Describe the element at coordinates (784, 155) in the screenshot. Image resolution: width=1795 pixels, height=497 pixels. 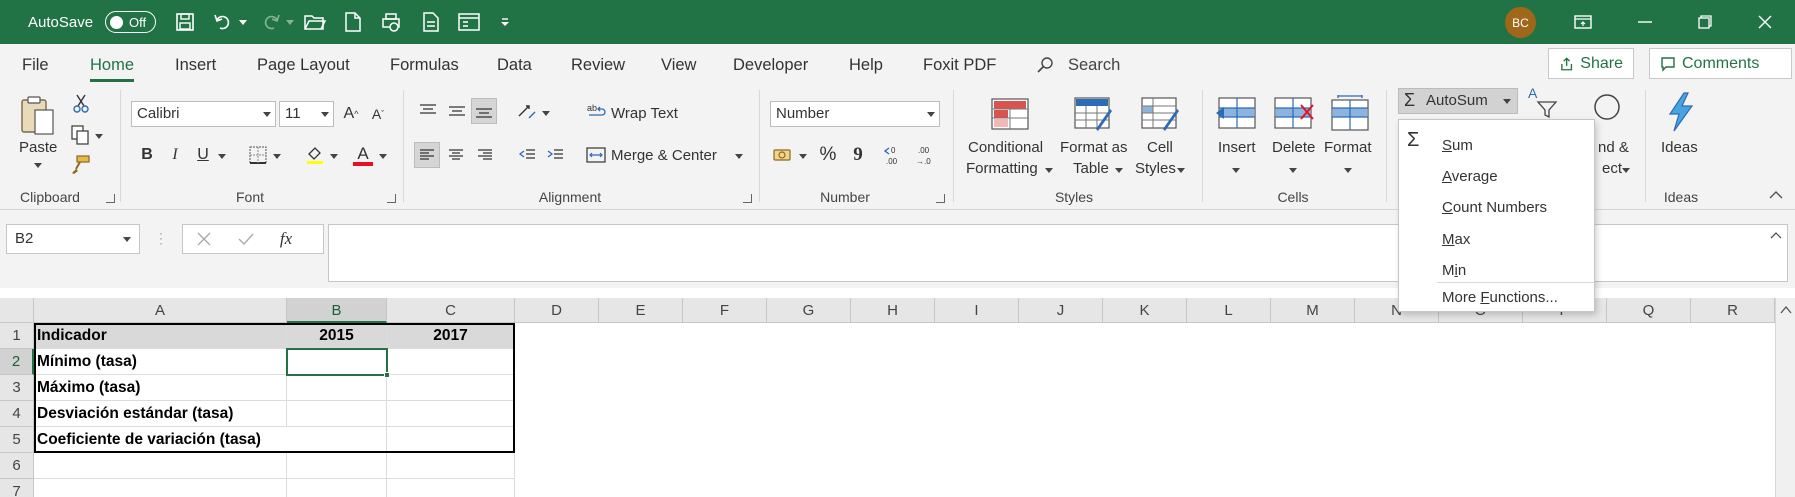
I see `accounting-format-icon` at that location.